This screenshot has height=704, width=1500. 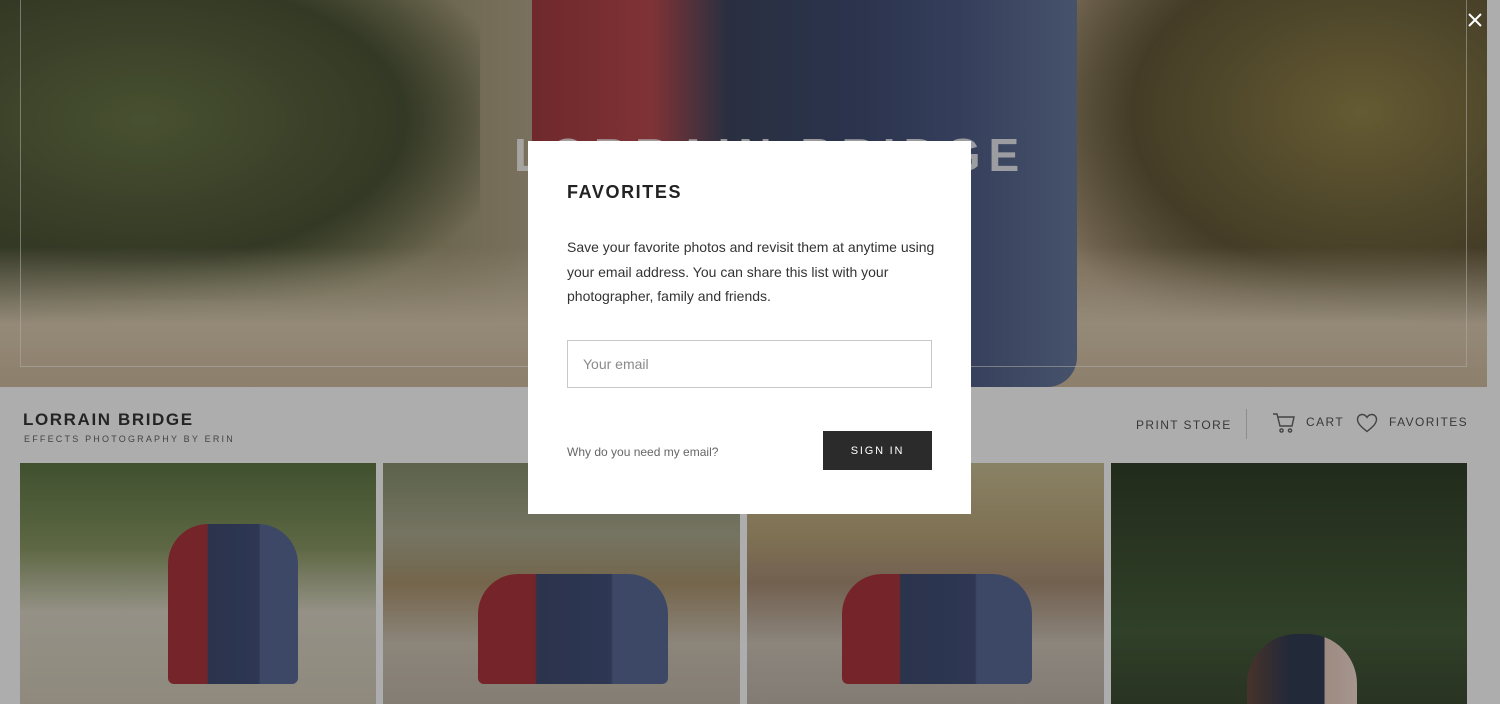 I want to click on close-icon, so click(x=1475, y=20).